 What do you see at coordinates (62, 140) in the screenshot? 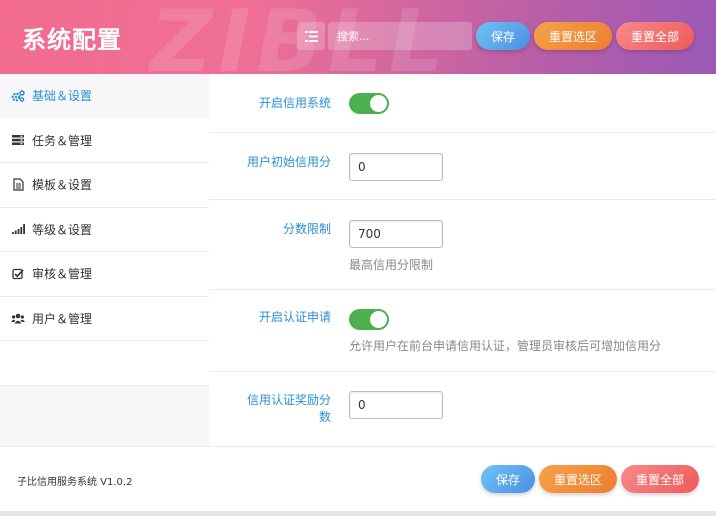
I see `sidebar-item-label: 任务＆管理` at bounding box center [62, 140].